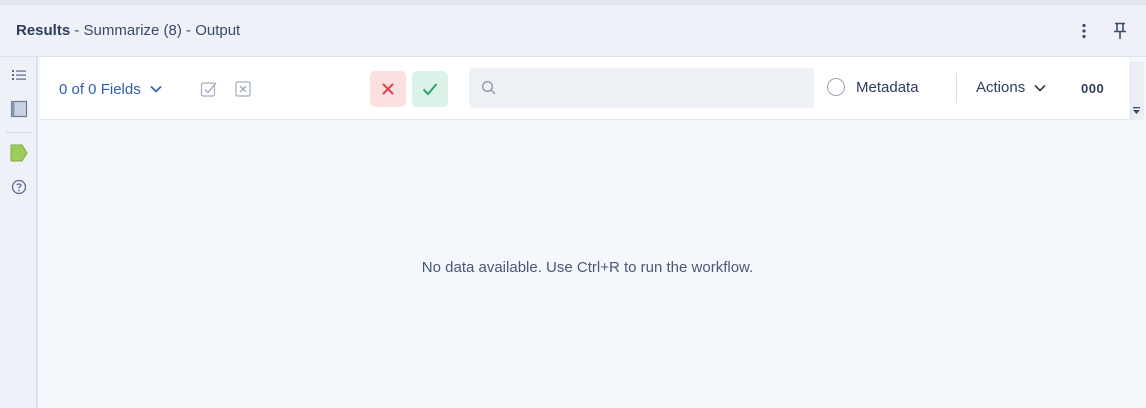 The height and width of the screenshot is (408, 1146). I want to click on more-options-button, so click(1084, 31).